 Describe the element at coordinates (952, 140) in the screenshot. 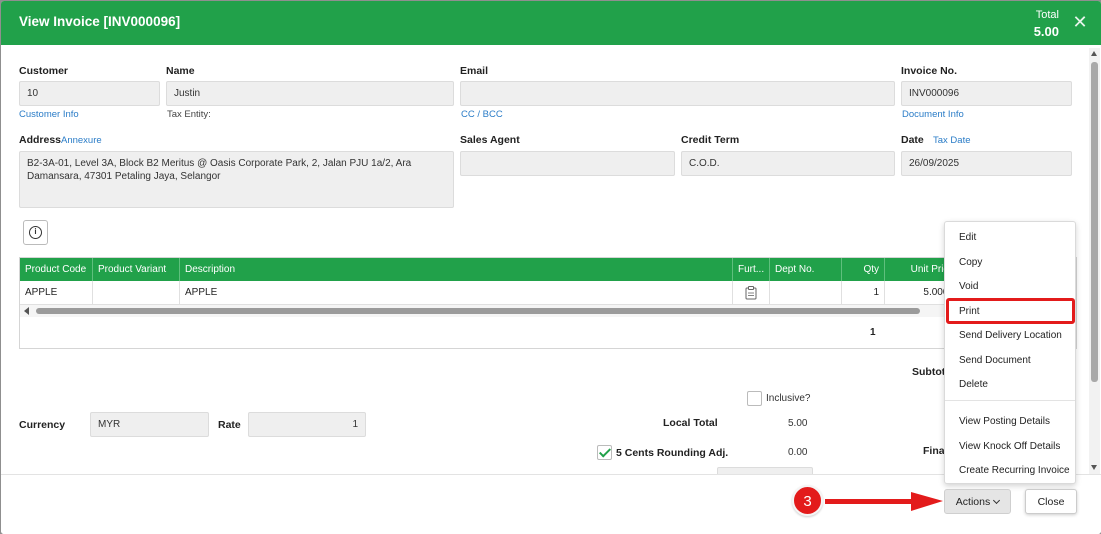

I see `tax-date-link: Tax Date` at that location.